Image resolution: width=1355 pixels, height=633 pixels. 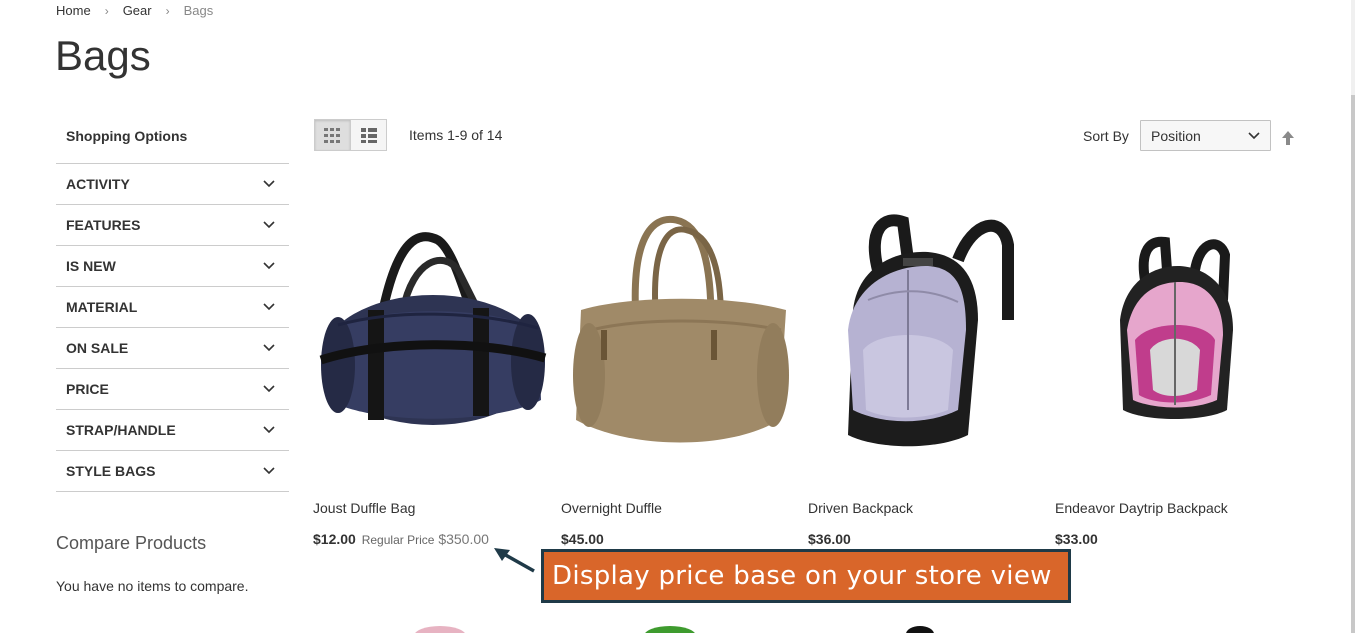 I want to click on breadcrumb-current: Bags, so click(x=198, y=10).